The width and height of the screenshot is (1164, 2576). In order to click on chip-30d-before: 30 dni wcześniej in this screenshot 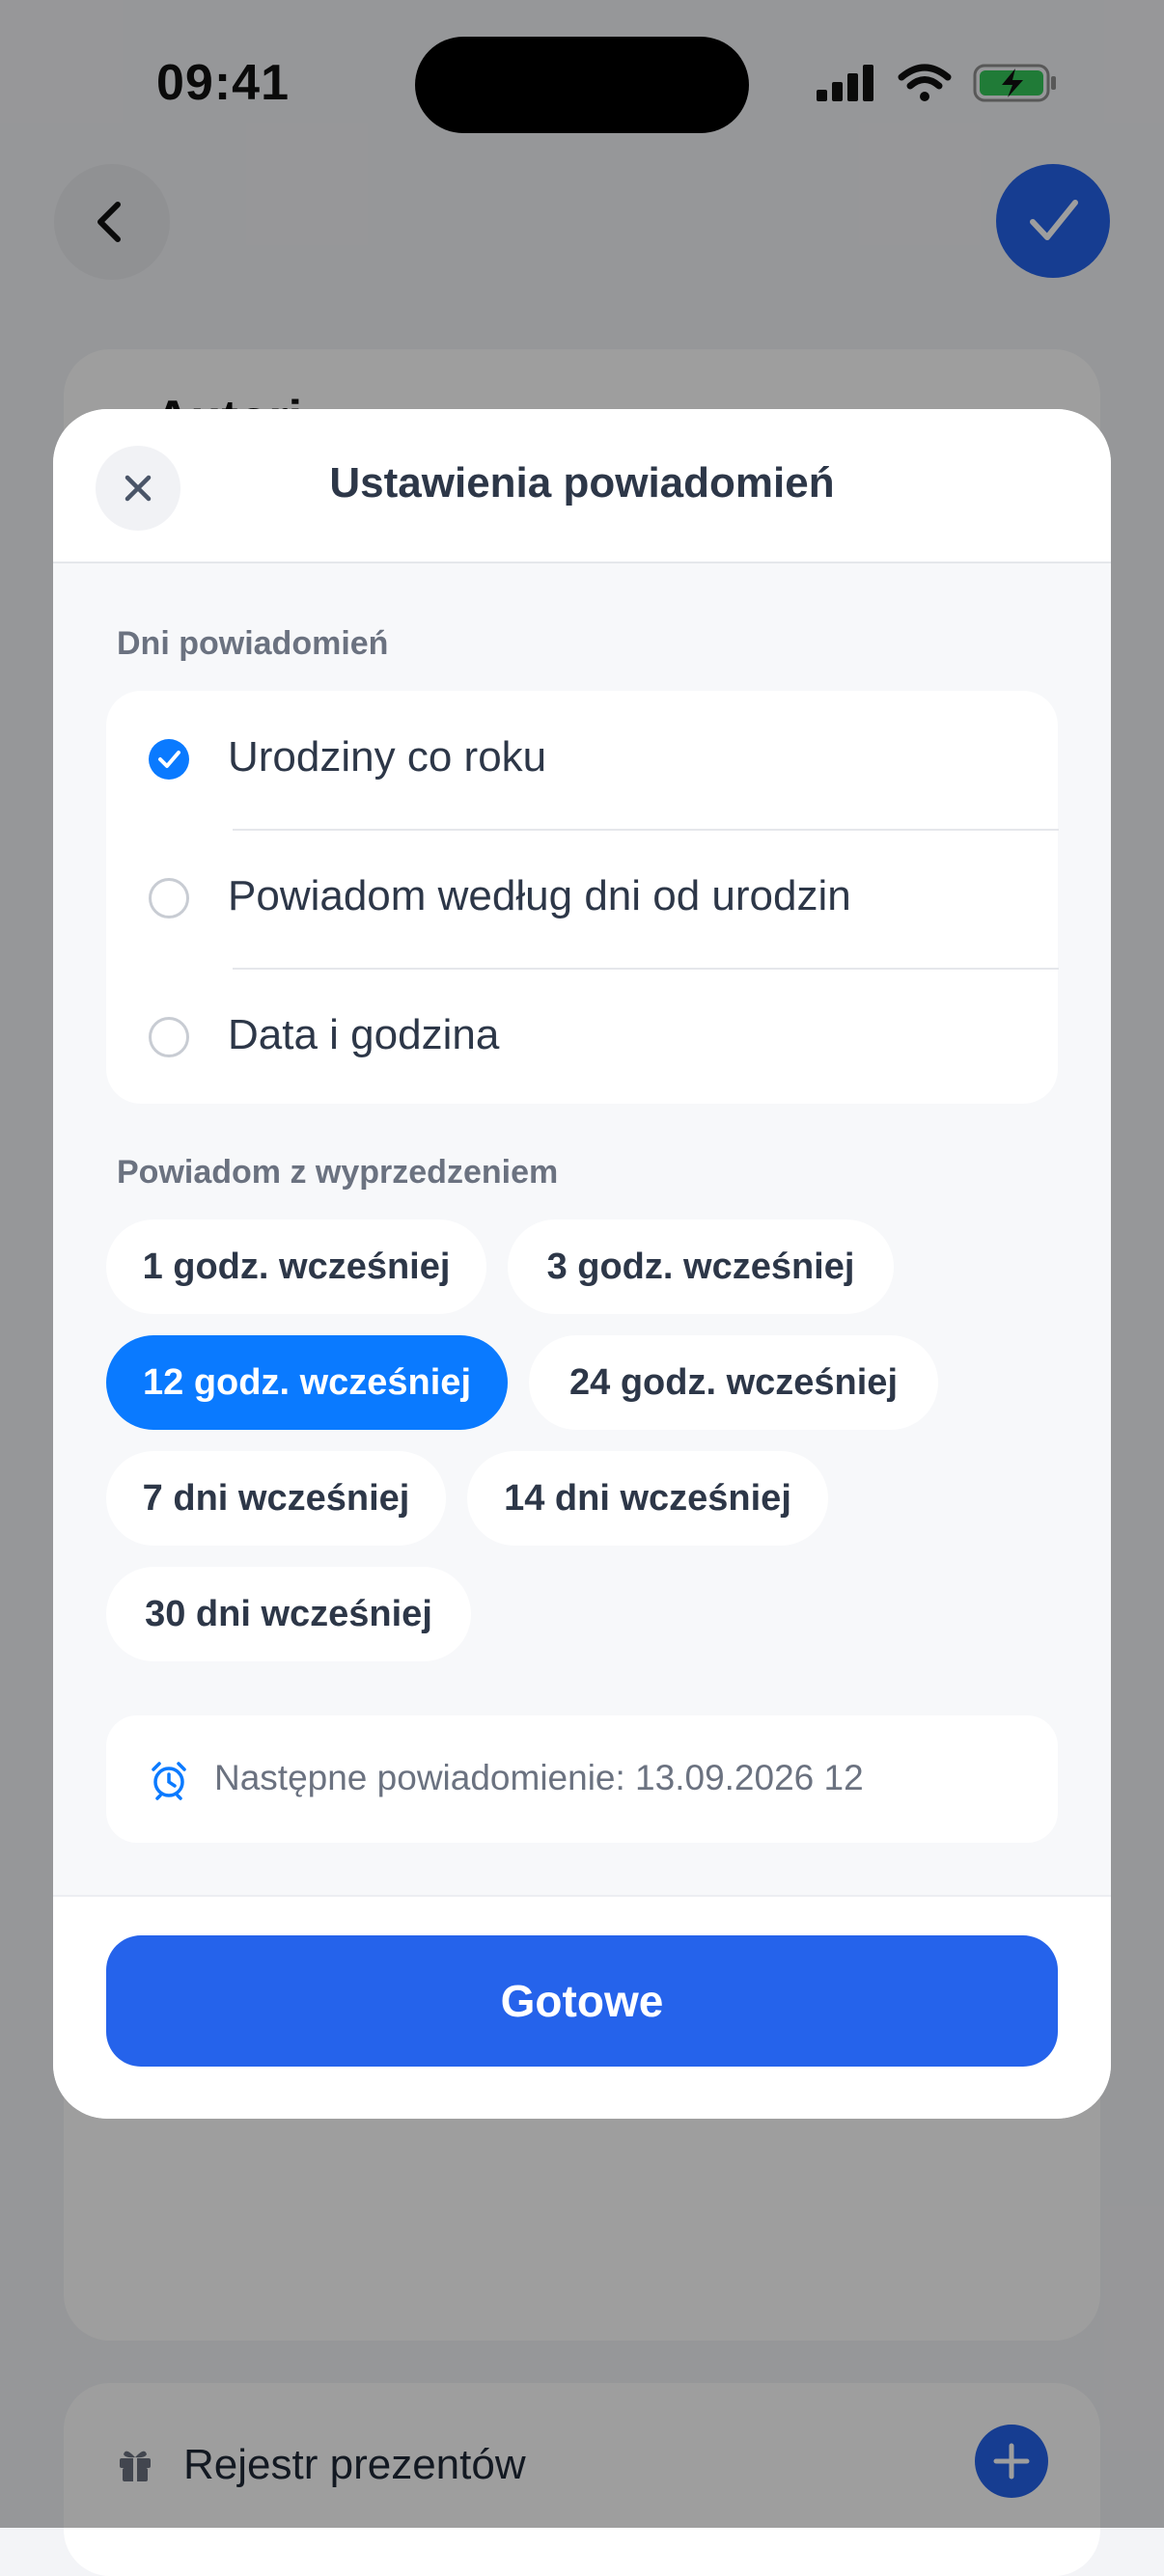, I will do `click(289, 1614)`.